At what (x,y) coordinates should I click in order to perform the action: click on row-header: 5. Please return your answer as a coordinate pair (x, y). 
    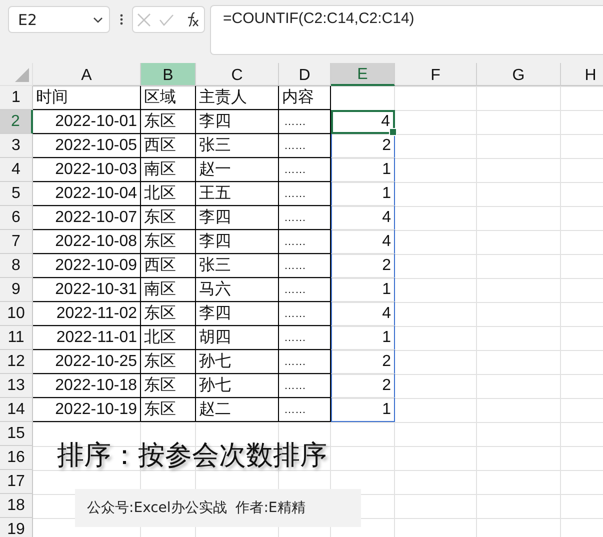
    Looking at the image, I should click on (16, 194).